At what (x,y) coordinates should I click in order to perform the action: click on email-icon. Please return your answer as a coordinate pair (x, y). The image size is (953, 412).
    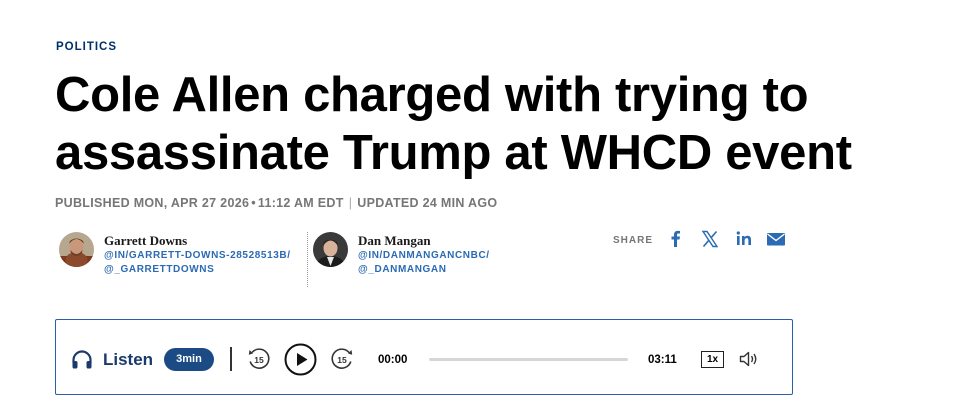
    Looking at the image, I should click on (776, 239).